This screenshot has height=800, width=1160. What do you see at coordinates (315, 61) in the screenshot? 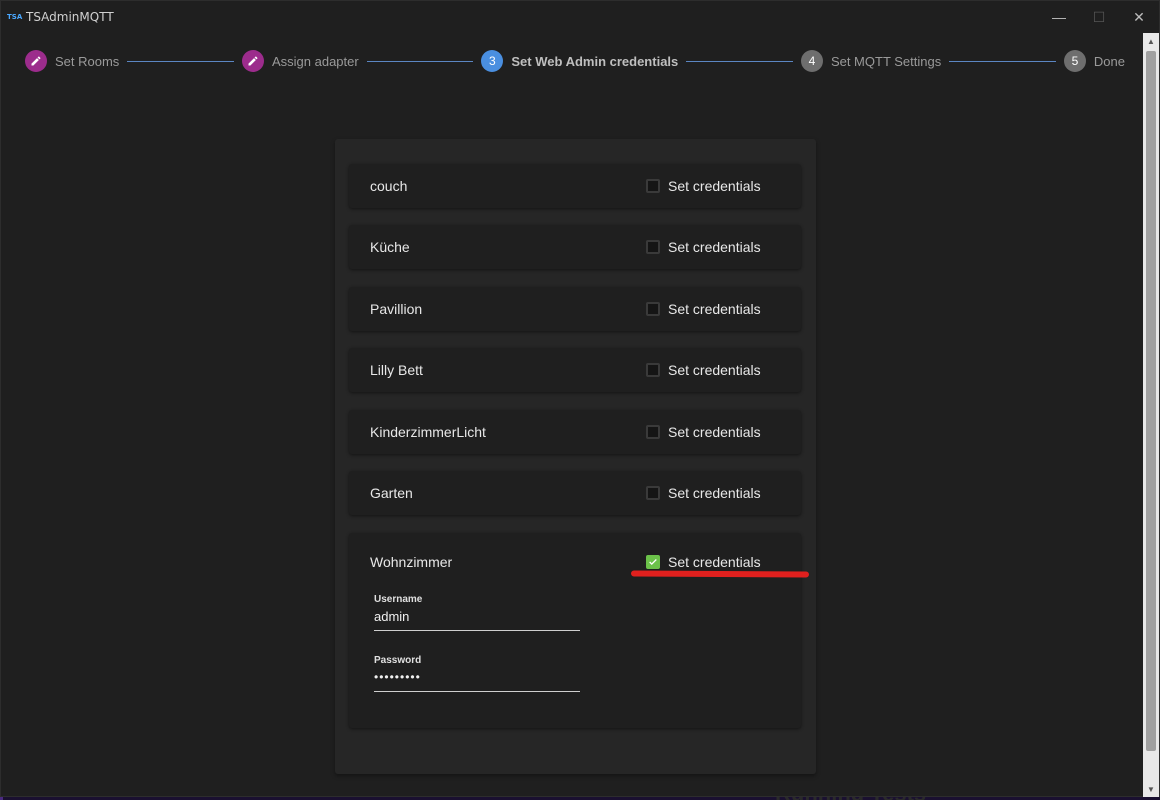
I see `step-label: Assign adapter` at bounding box center [315, 61].